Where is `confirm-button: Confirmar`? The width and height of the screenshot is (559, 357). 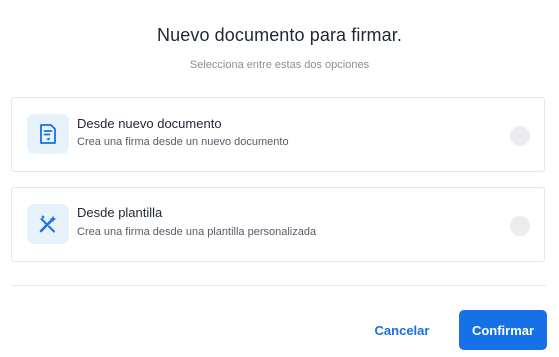
confirm-button: Confirmar is located at coordinates (503, 330).